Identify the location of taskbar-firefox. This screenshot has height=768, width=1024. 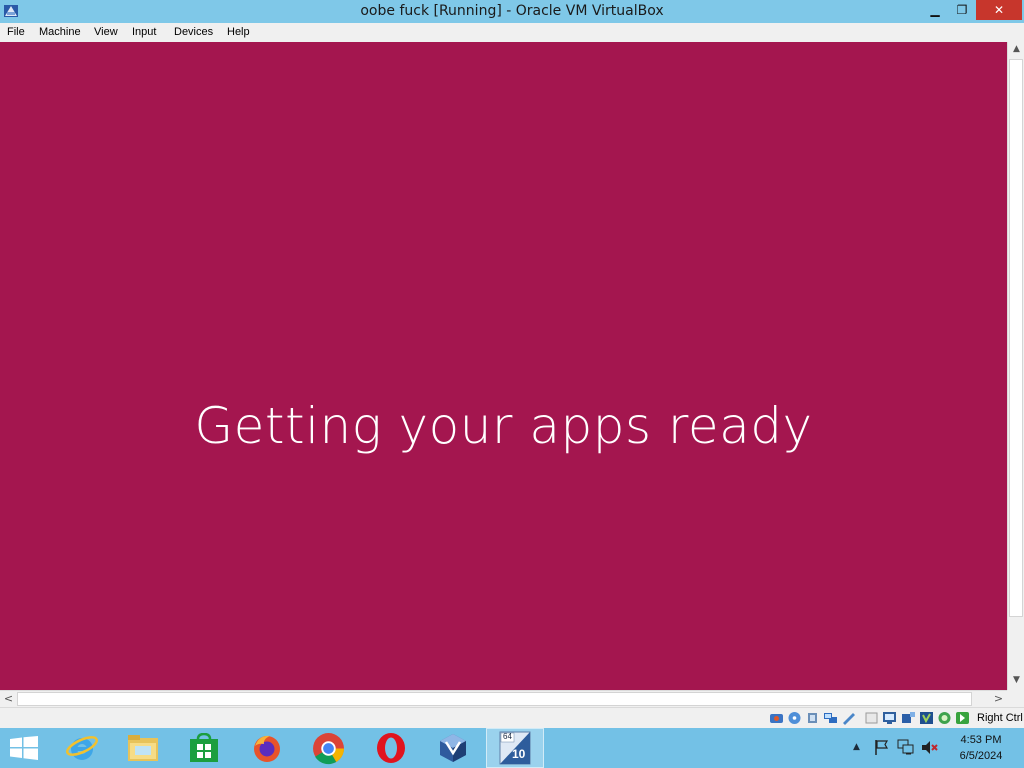
(267, 748).